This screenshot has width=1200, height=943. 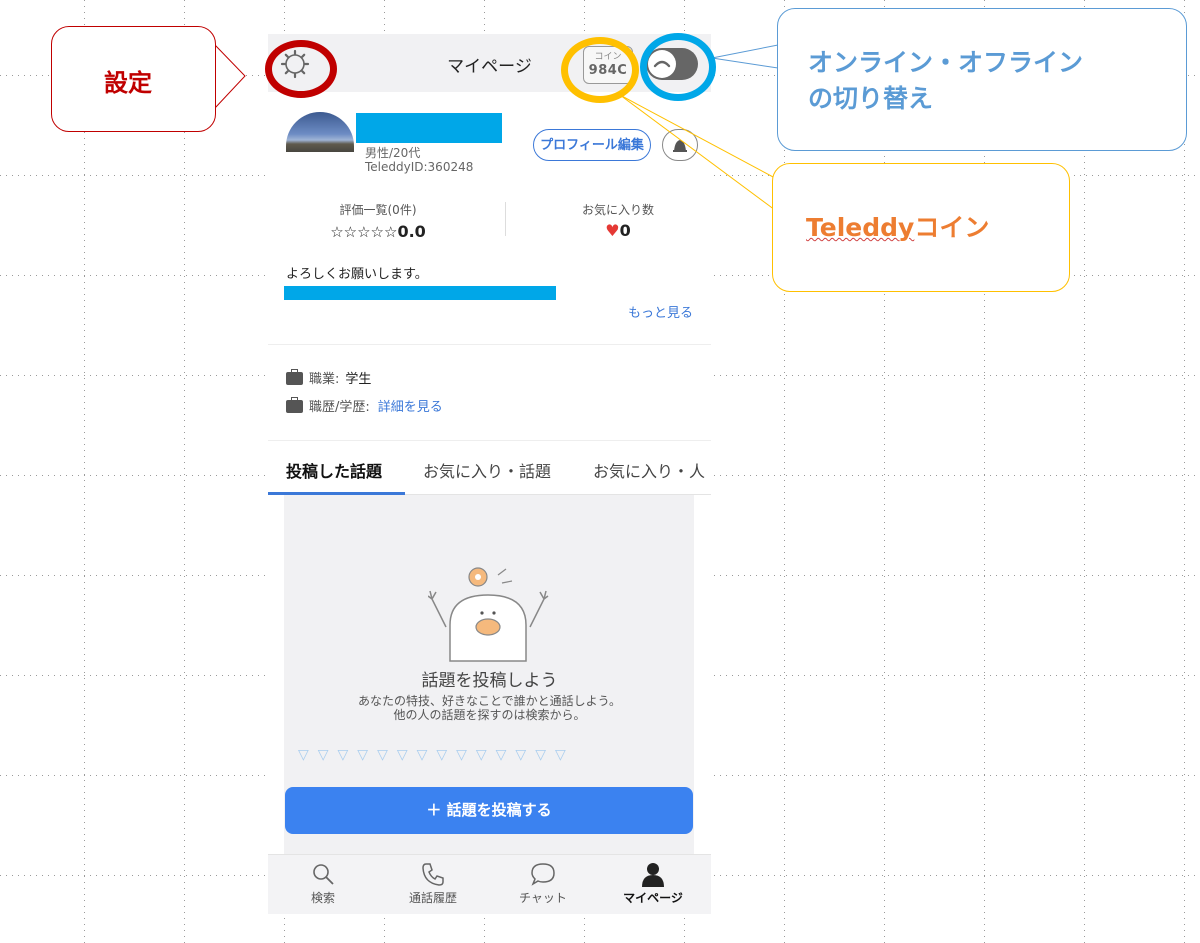 I want to click on settings-highlight-ring, so click(x=301, y=69).